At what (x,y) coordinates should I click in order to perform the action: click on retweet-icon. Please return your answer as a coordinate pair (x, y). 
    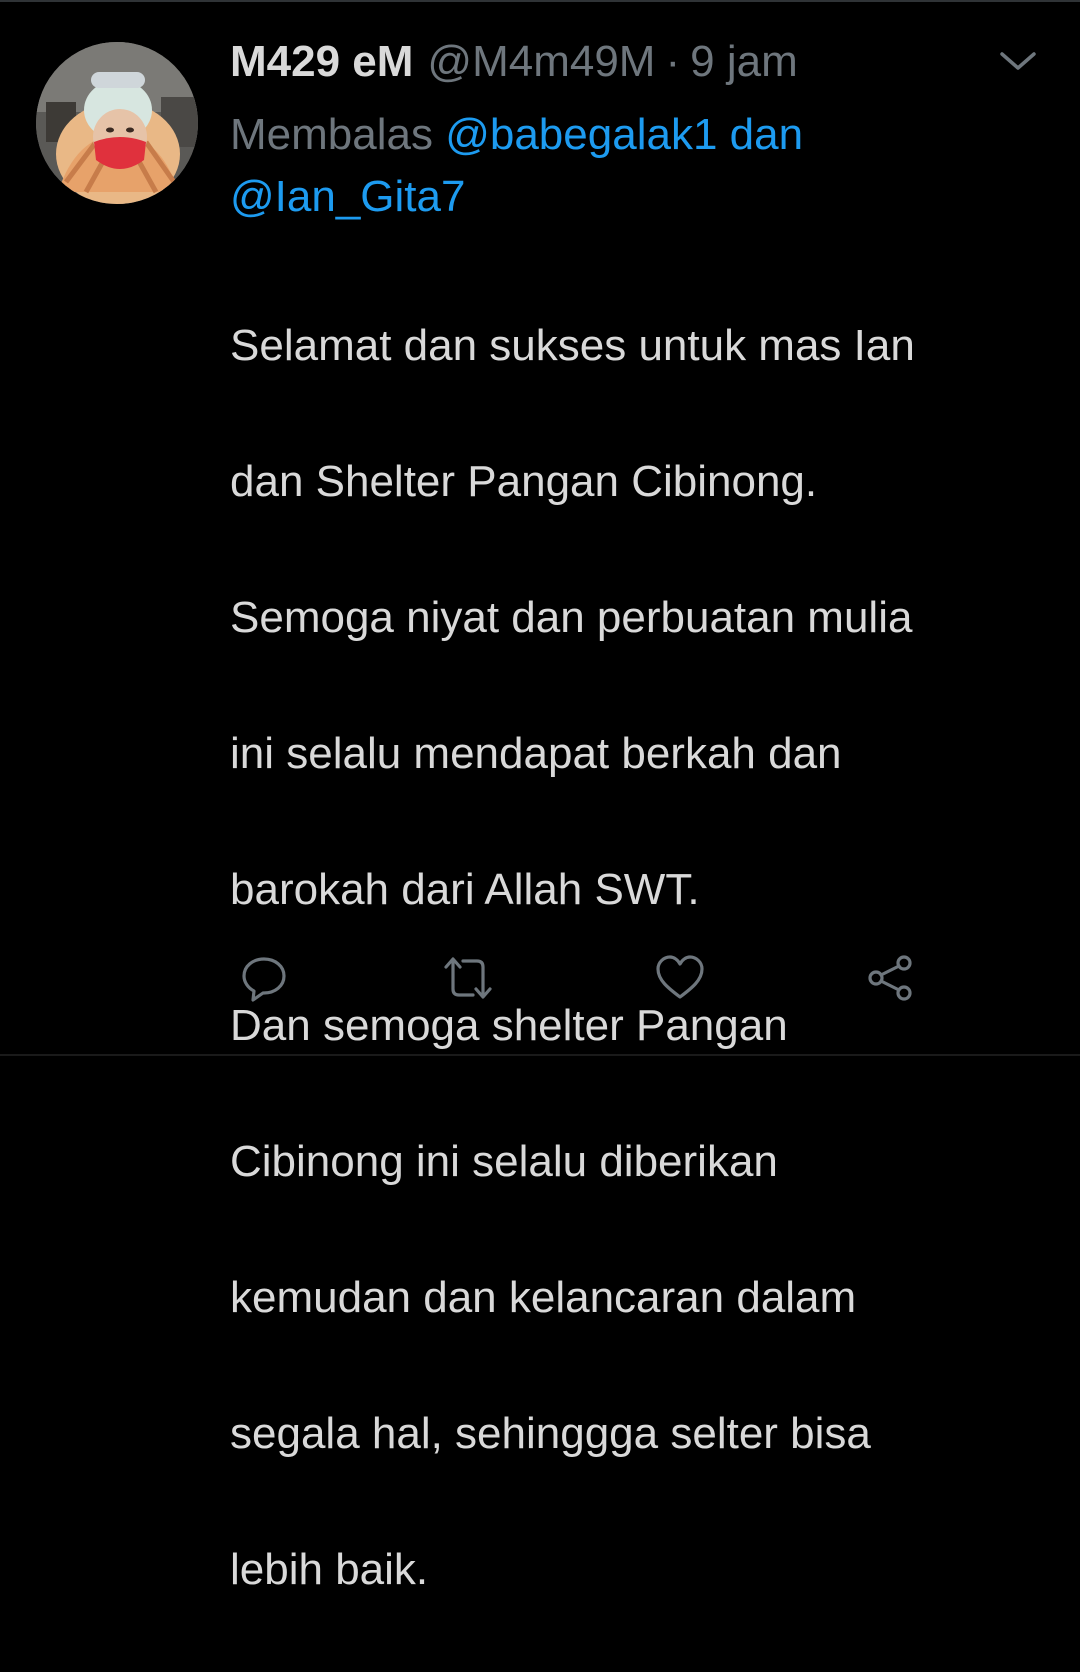
    Looking at the image, I should click on (468, 978).